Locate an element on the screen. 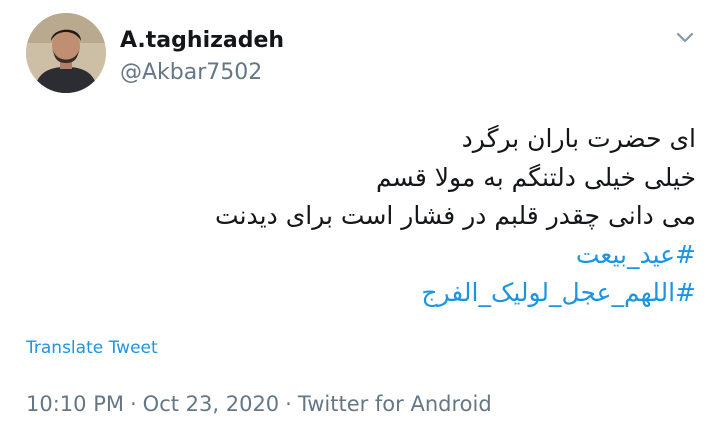 This screenshot has width=720, height=438. chevron-down-icon is located at coordinates (685, 37).